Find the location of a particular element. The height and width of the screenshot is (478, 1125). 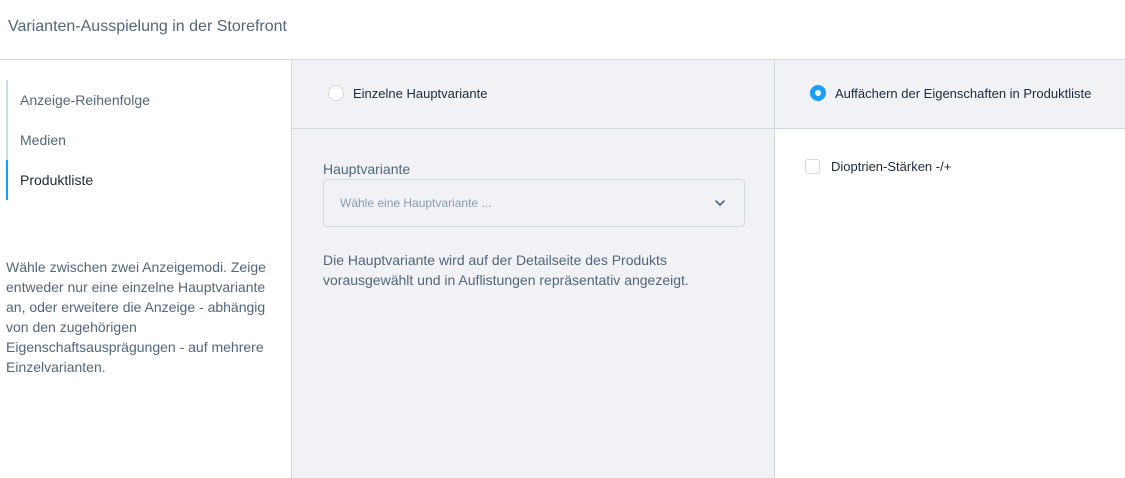

chevron-down-icon is located at coordinates (720, 203).